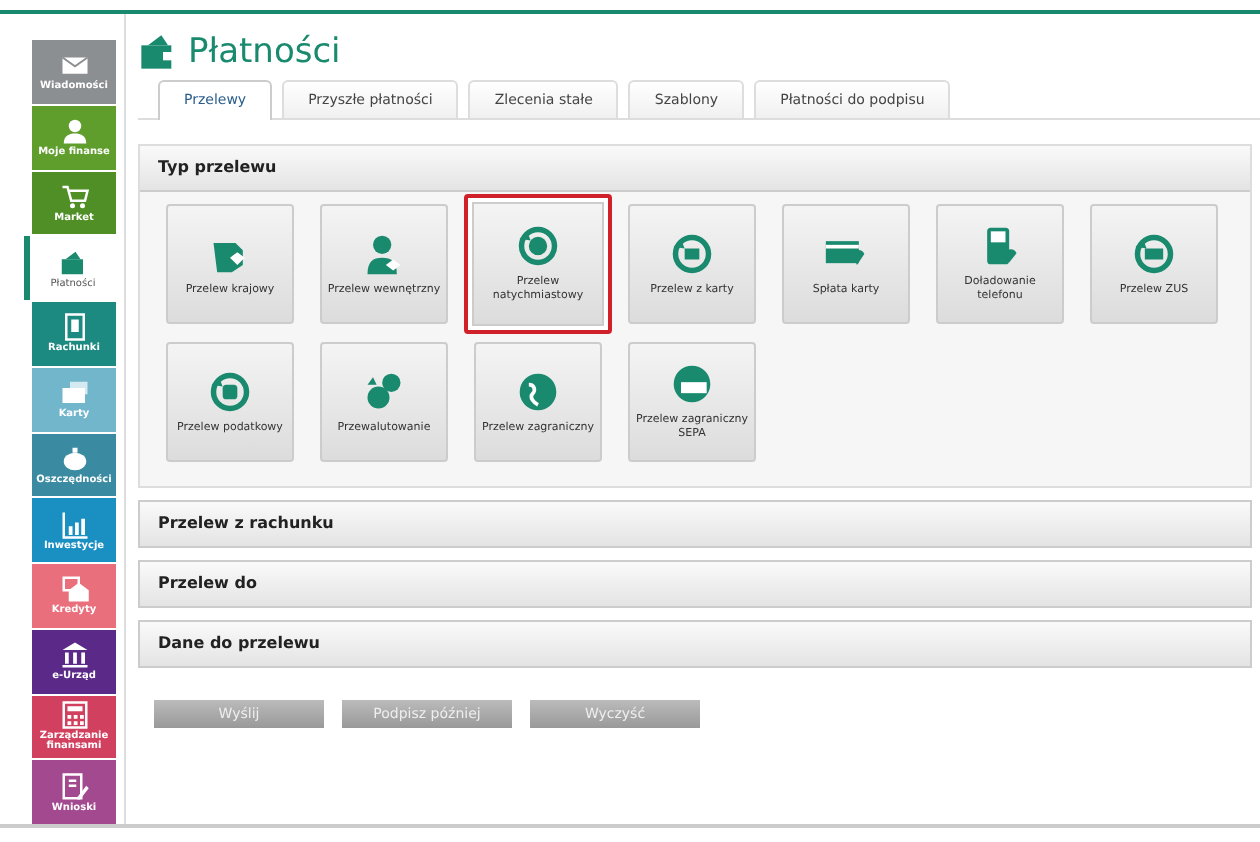  I want to click on document-pen-icon, so click(74, 786).